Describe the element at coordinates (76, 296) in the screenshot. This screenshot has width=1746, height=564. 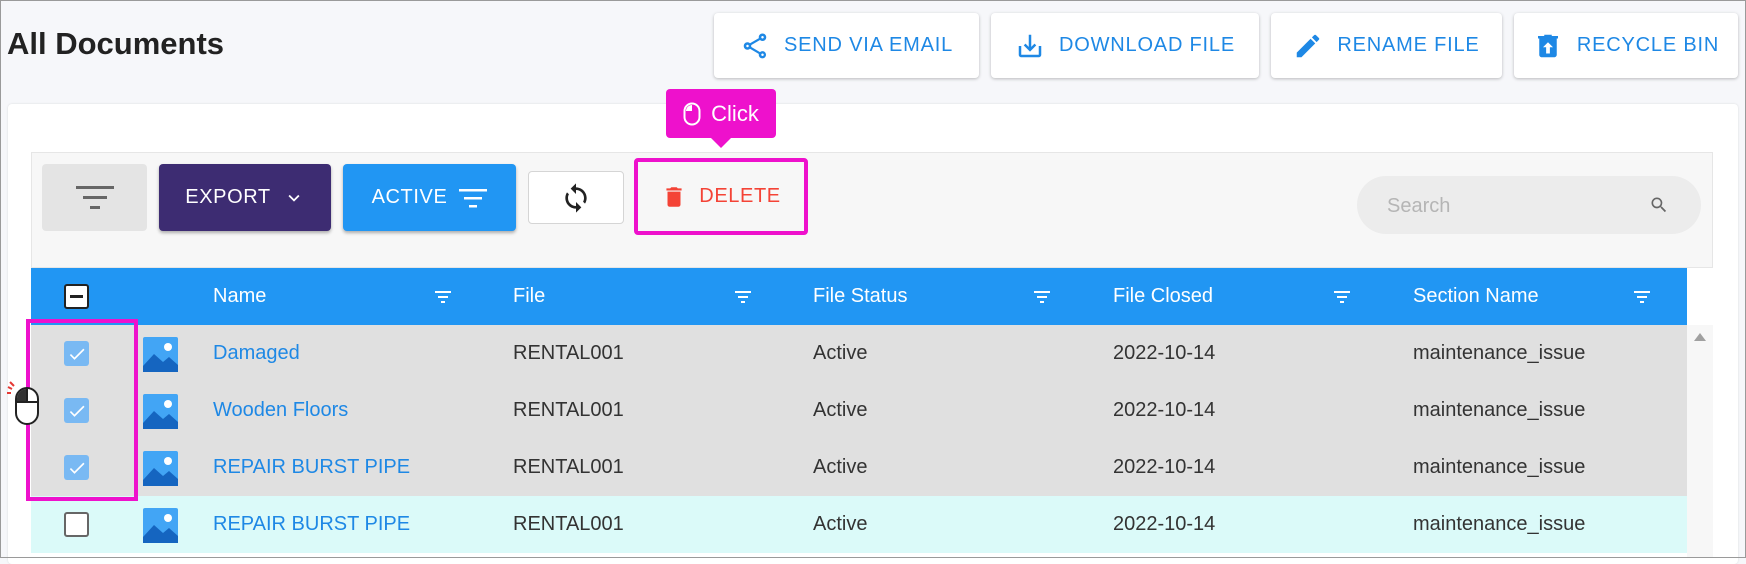
I see `select-all-checkbox` at that location.